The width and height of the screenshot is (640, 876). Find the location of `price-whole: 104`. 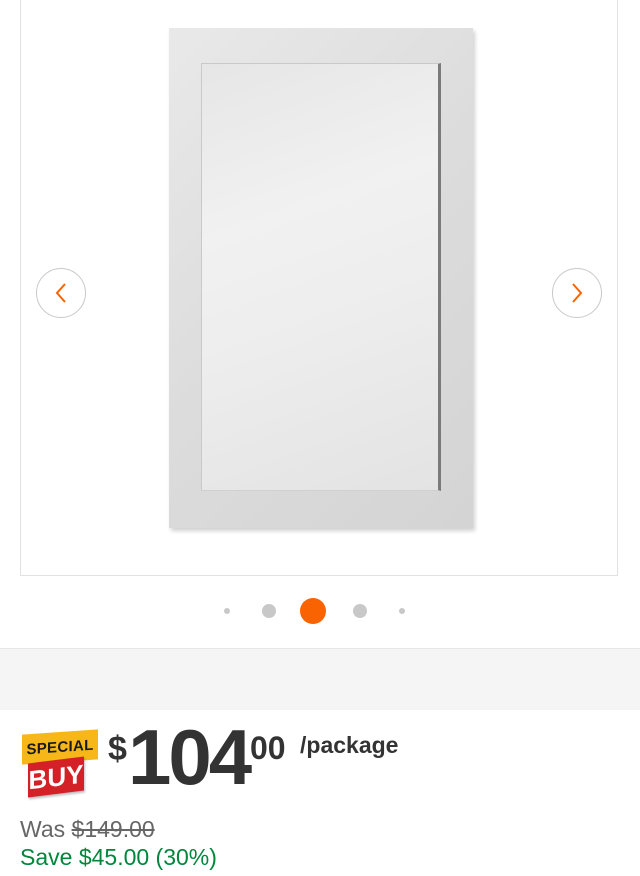

price-whole: 104 is located at coordinates (190, 757).